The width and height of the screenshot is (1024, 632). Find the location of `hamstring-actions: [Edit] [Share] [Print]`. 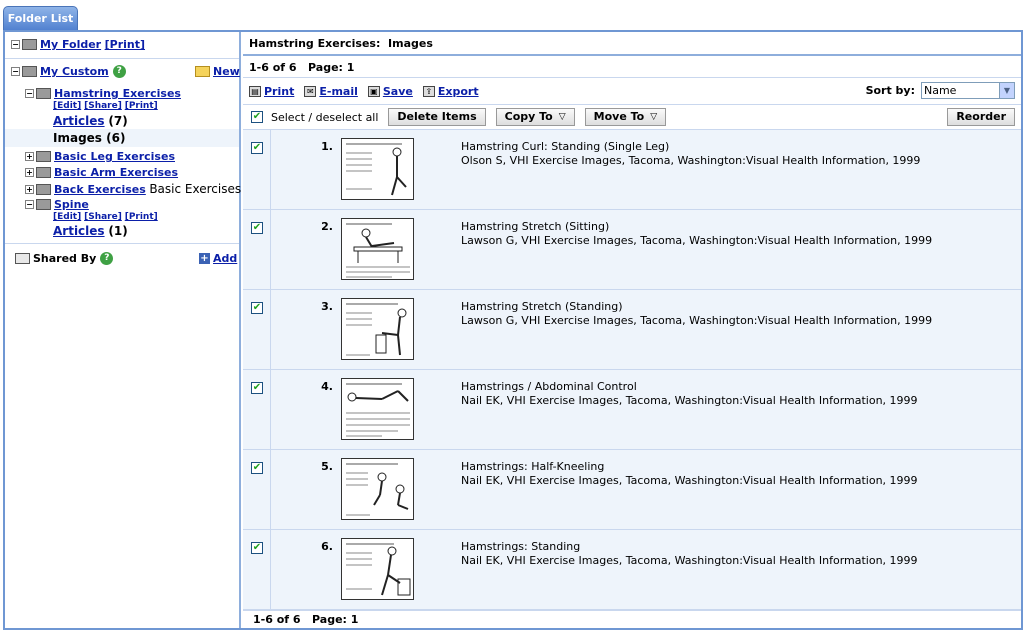

hamstring-actions: [Edit] [Share] [Print] is located at coordinates (105, 106).